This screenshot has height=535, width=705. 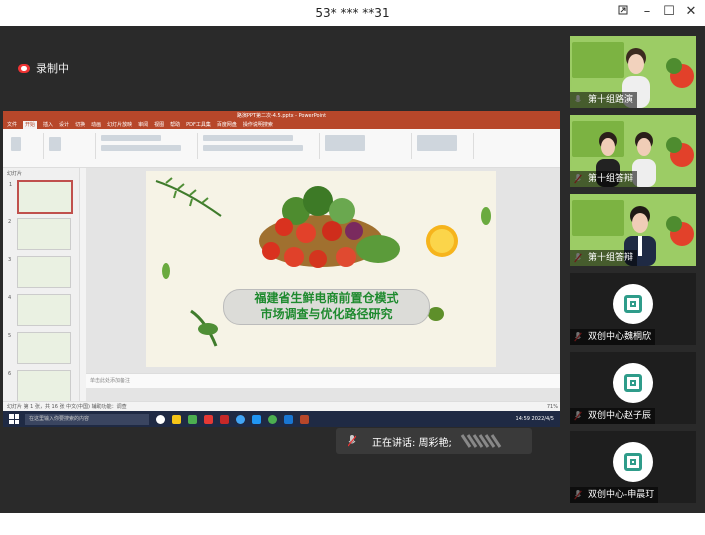 I want to click on slide-title-line1: 福建省生鲜电商前置仓模式, so click(x=326, y=298).